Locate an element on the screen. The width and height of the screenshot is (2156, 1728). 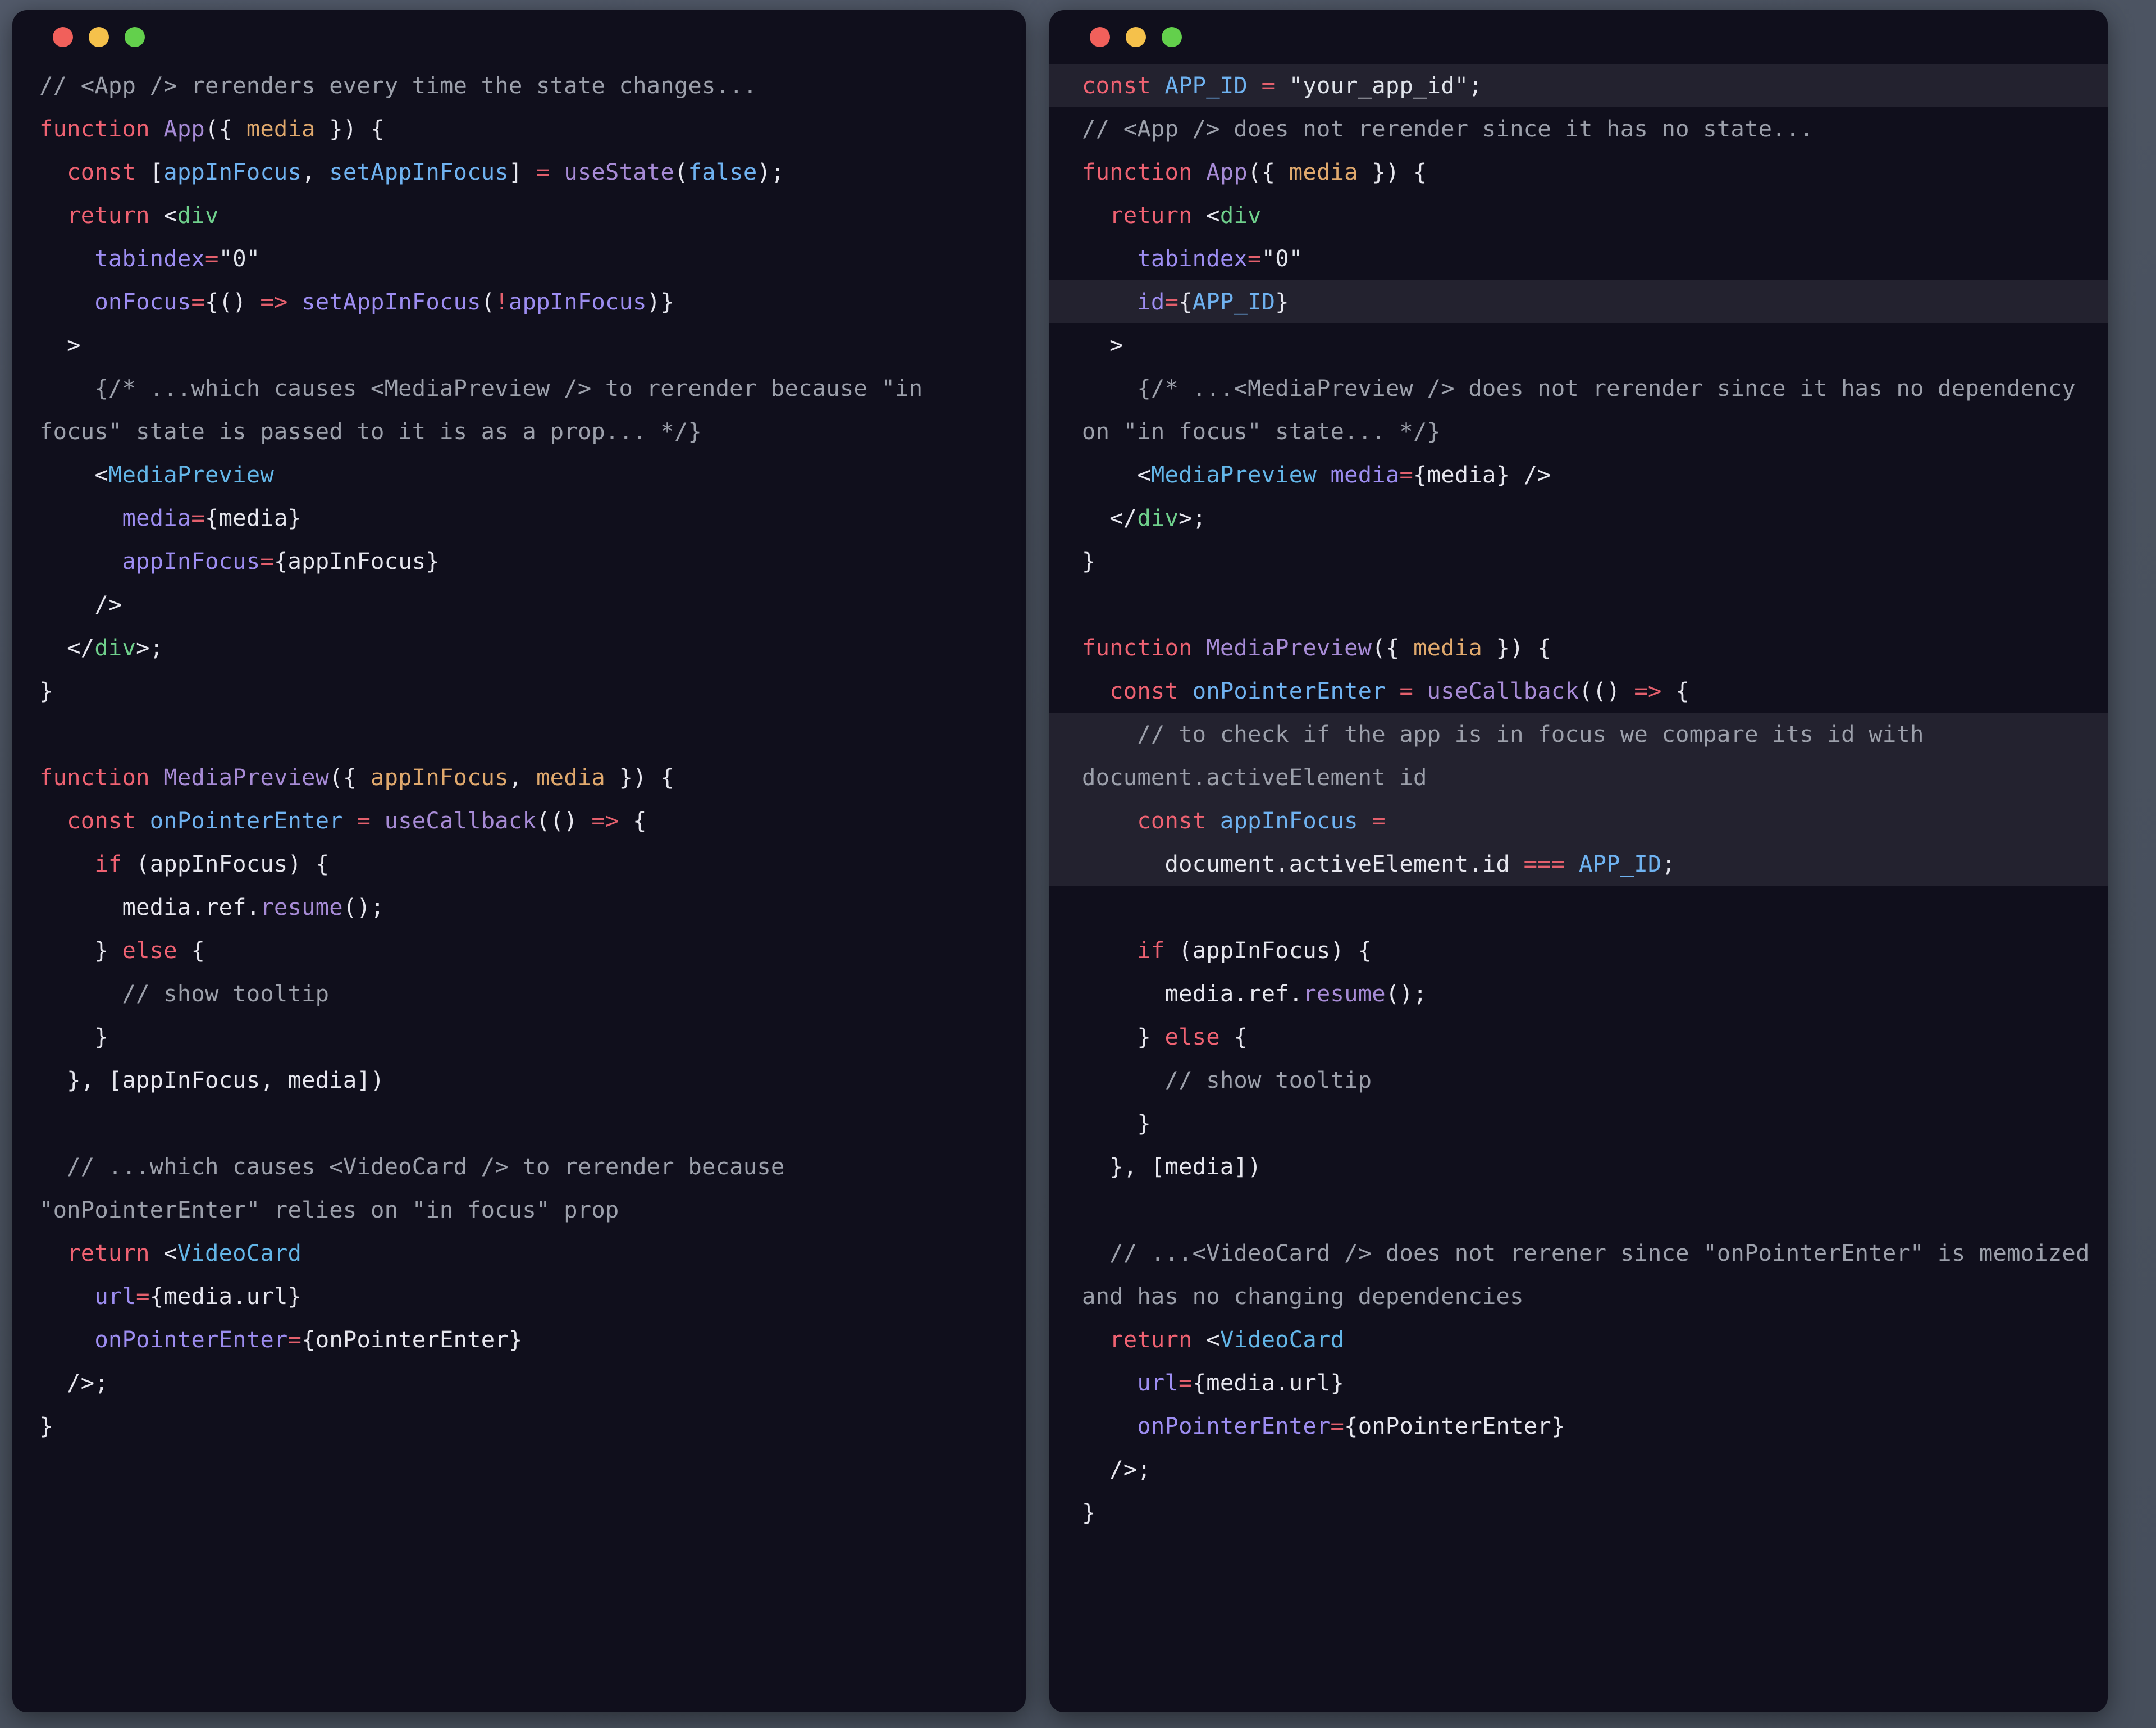
code-token-kw: function is located at coordinates (94, 777).